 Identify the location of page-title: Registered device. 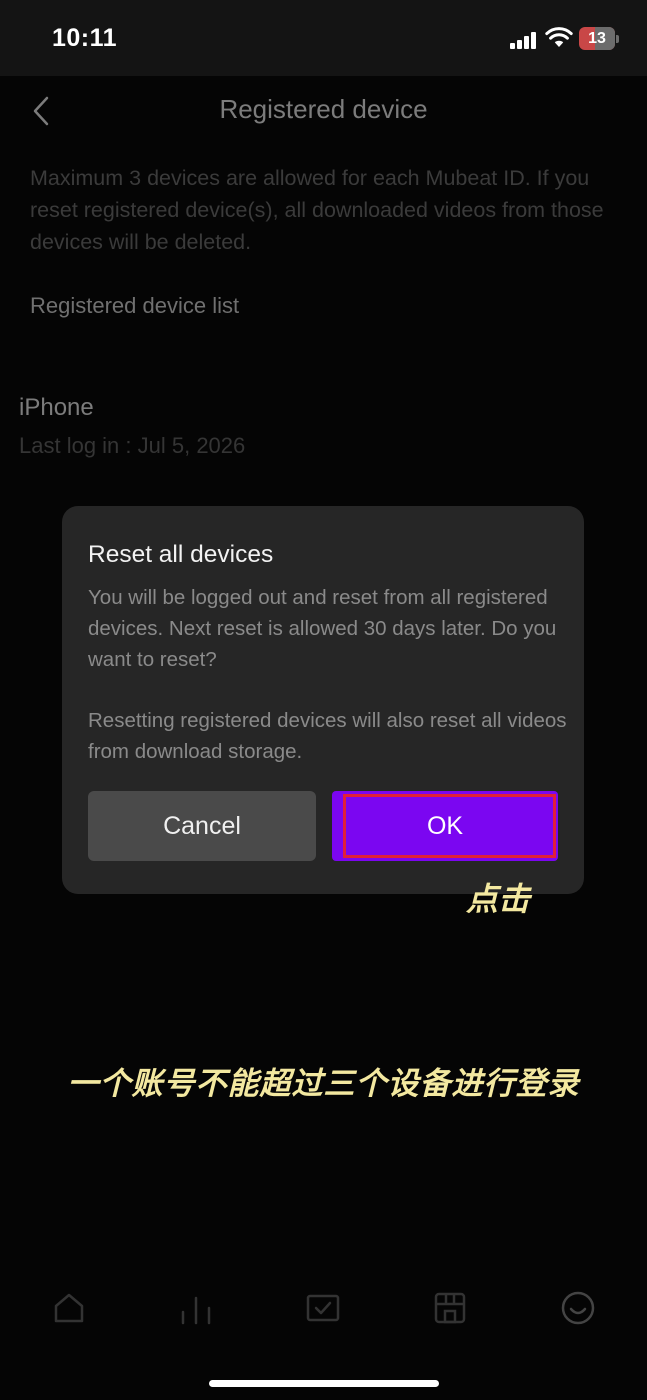
(323, 109).